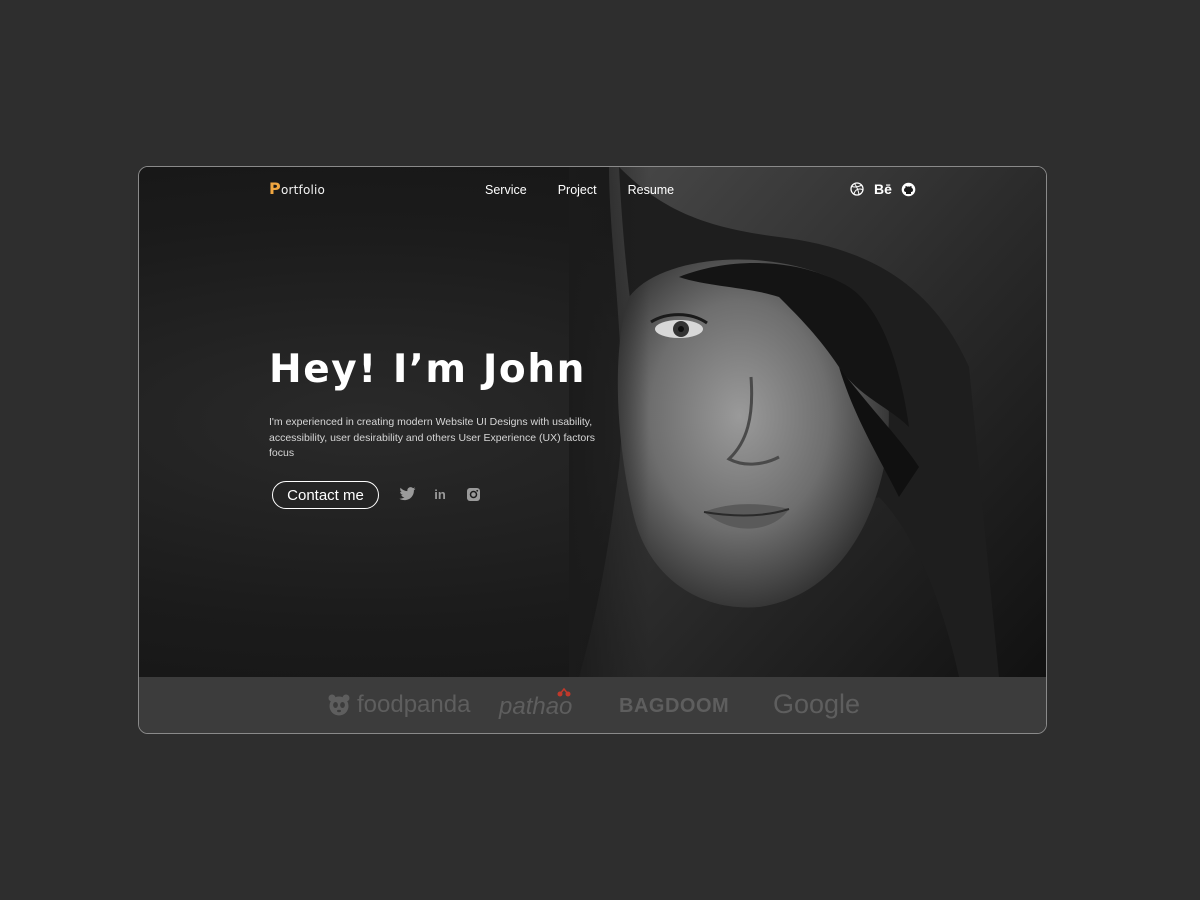  I want to click on hero-social-icons: in, so click(440, 494).